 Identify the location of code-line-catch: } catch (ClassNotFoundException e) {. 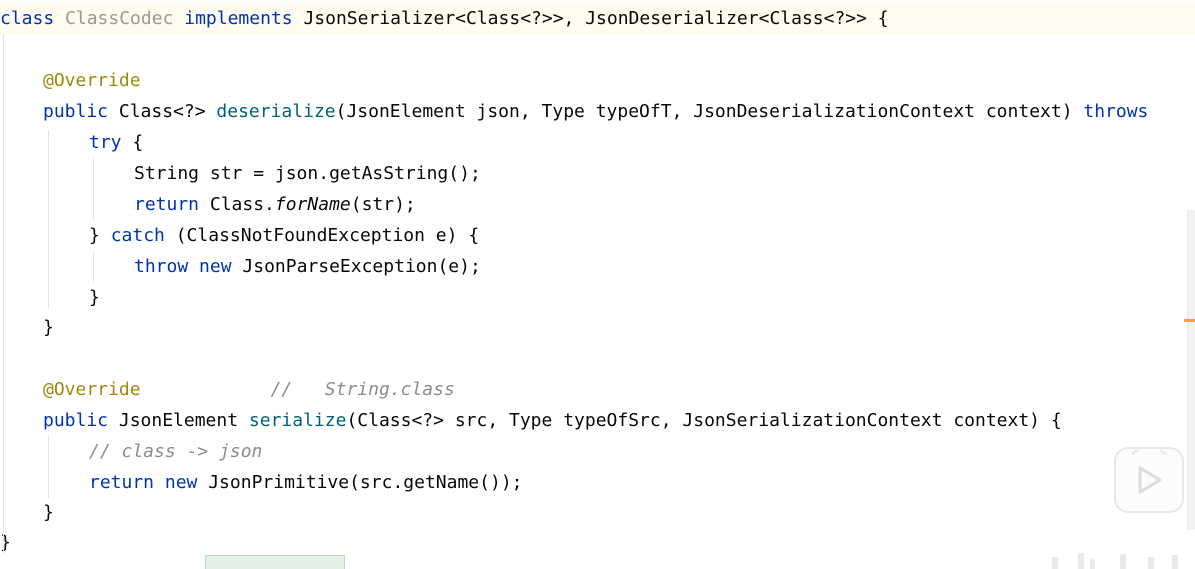
(284, 235).